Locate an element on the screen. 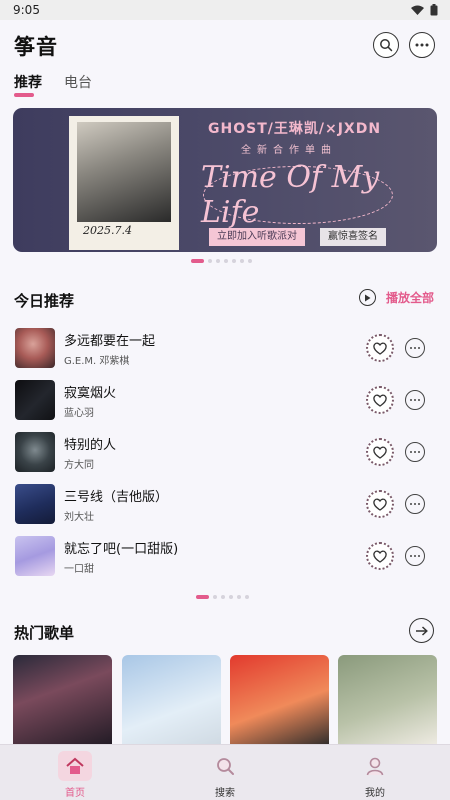 Image resolution: width=450 pixels, height=800 pixels. play-icon is located at coordinates (367, 297).